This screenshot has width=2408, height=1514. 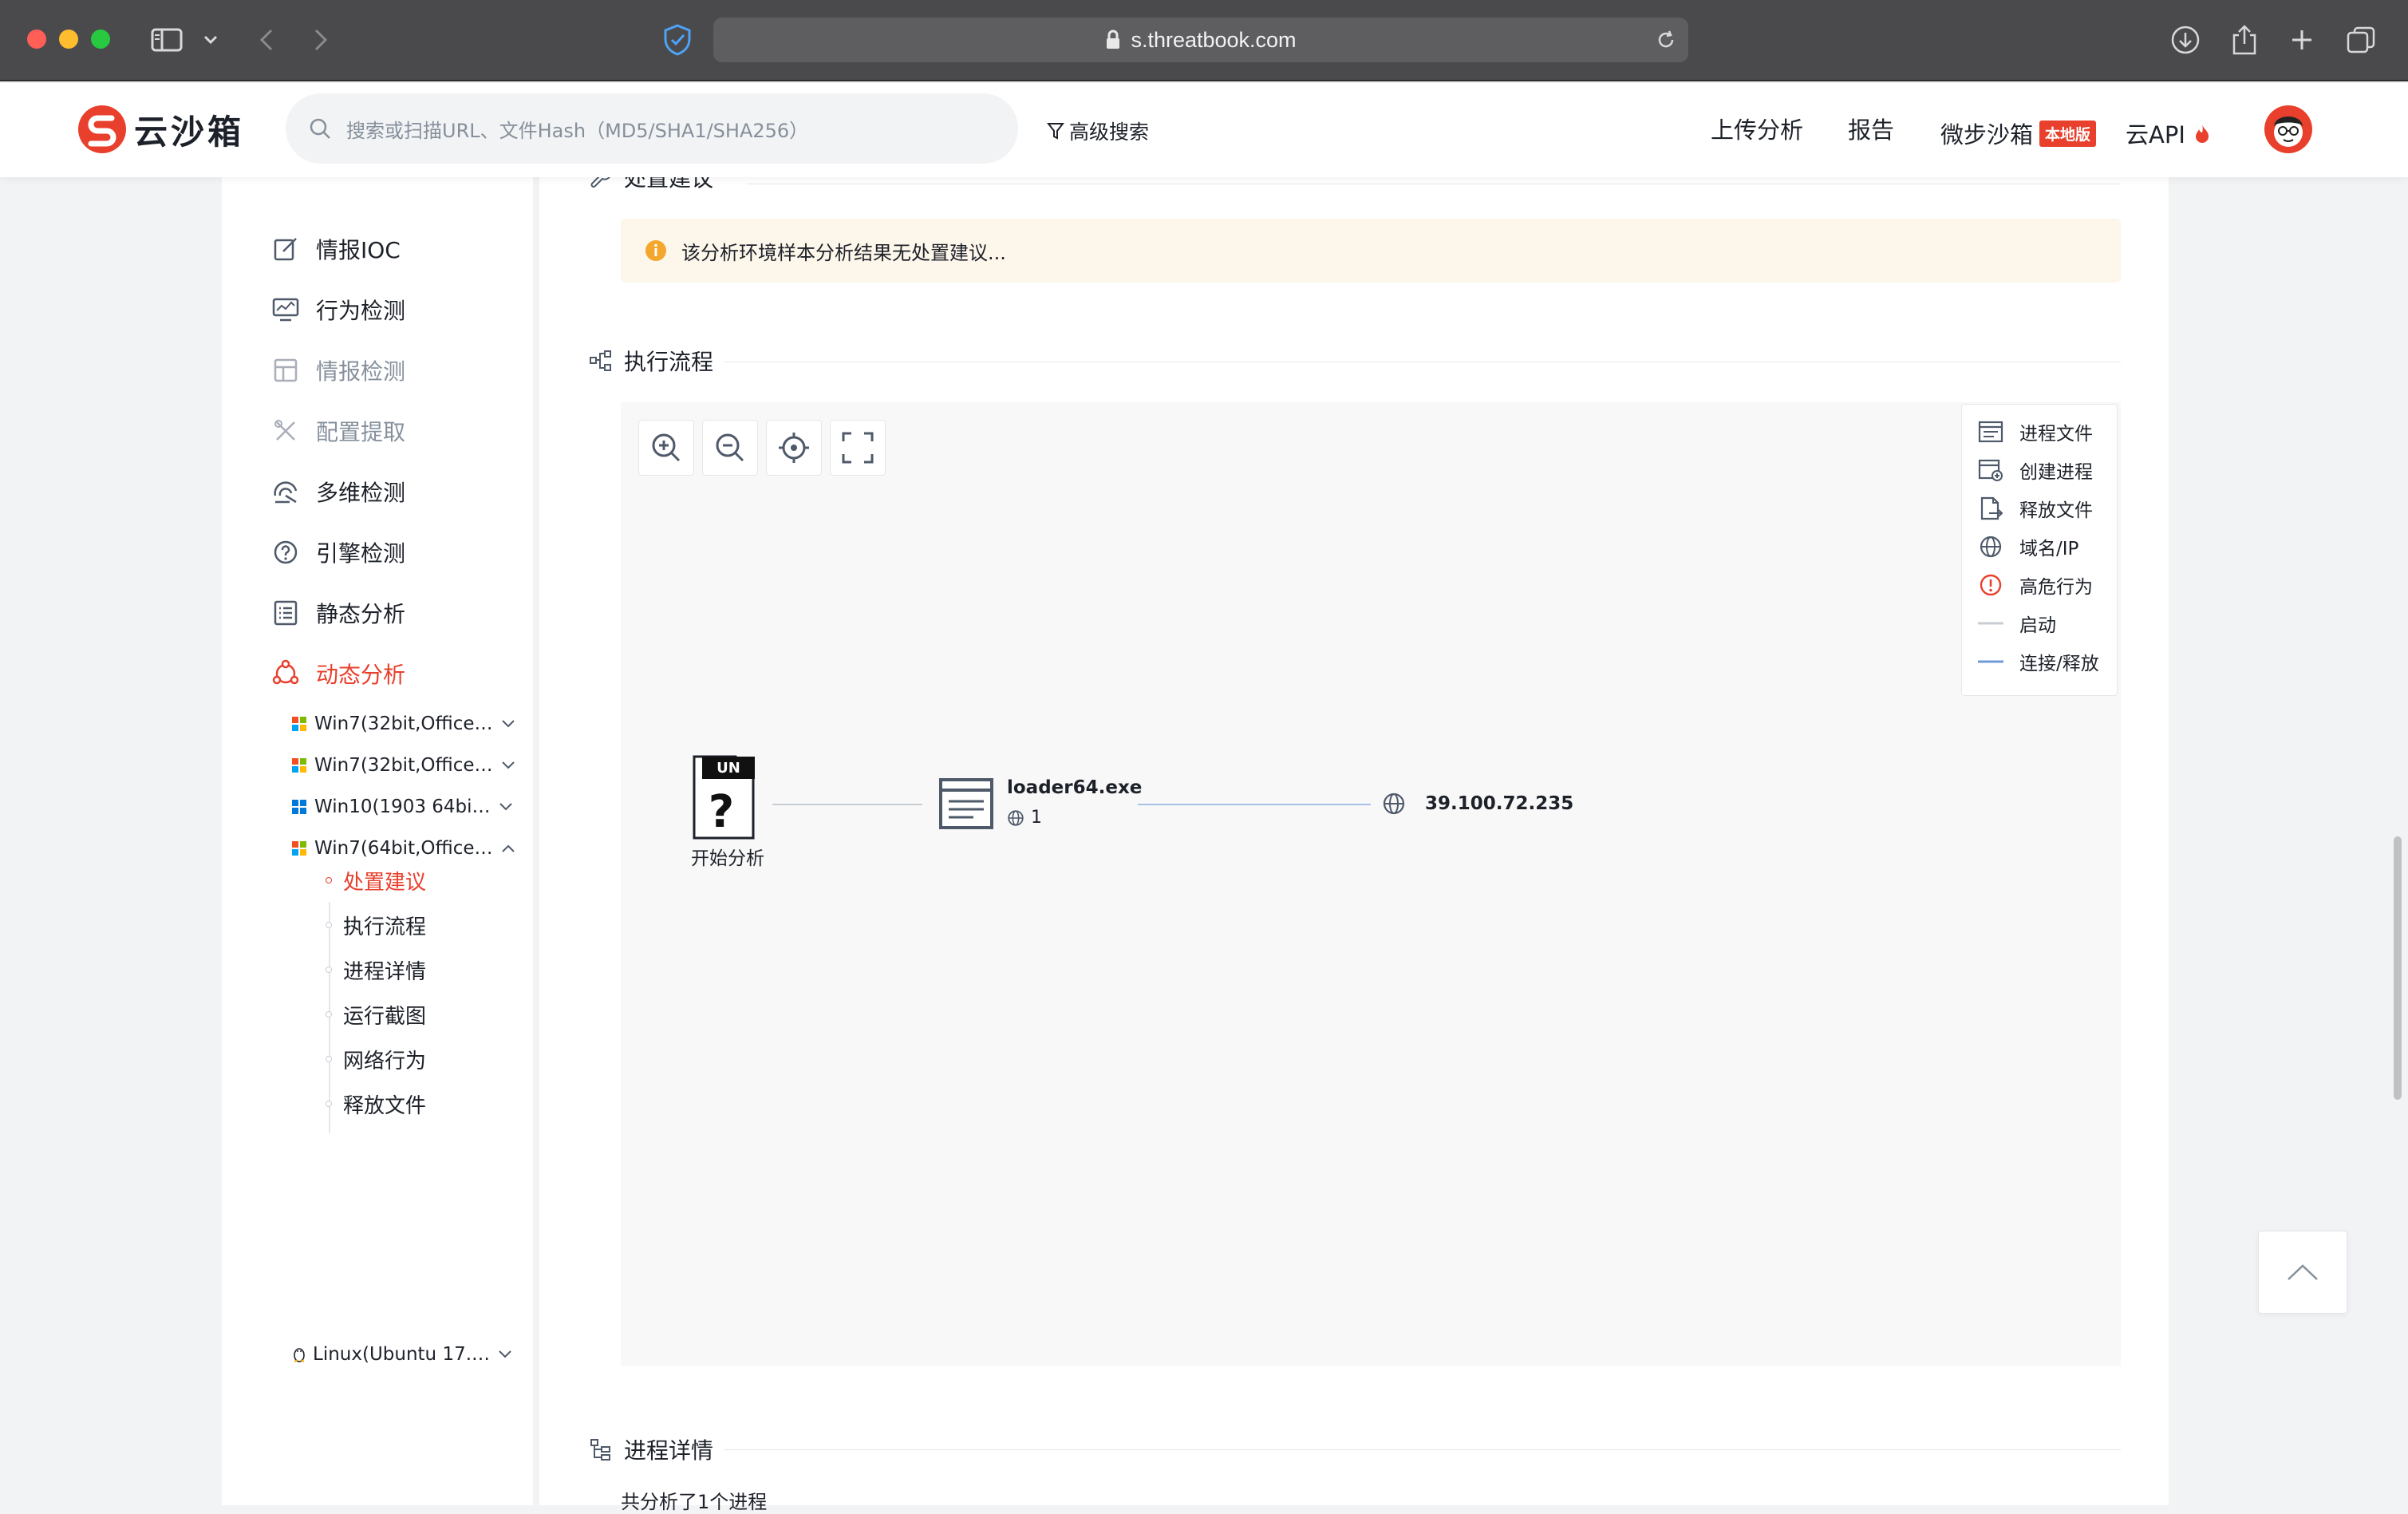 I want to click on graph-node-ip: 39.100.72.235, so click(x=1477, y=804).